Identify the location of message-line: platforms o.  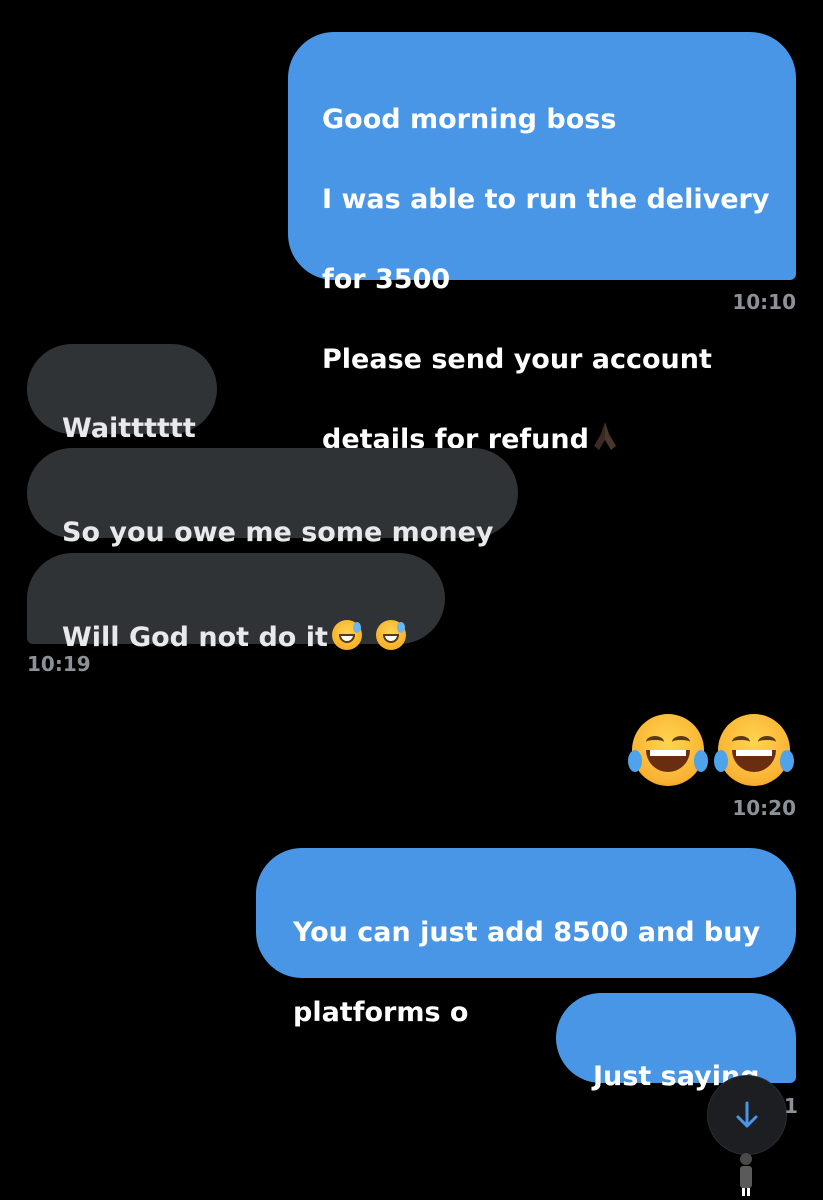
(381, 1012).